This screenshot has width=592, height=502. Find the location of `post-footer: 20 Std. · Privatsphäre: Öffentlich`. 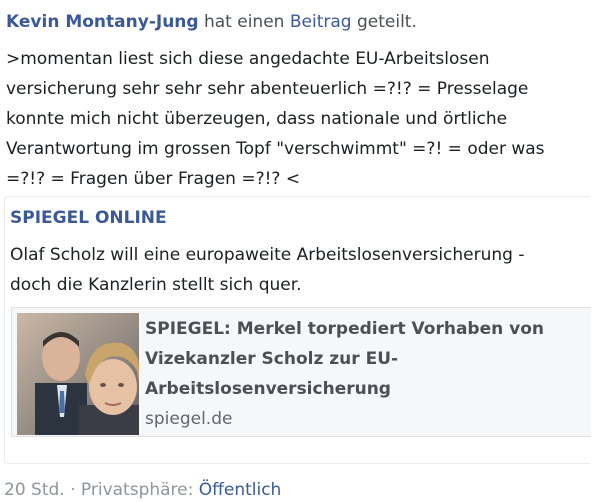

post-footer: 20 Std. · Privatsphäre: Öffentlich is located at coordinates (142, 490).